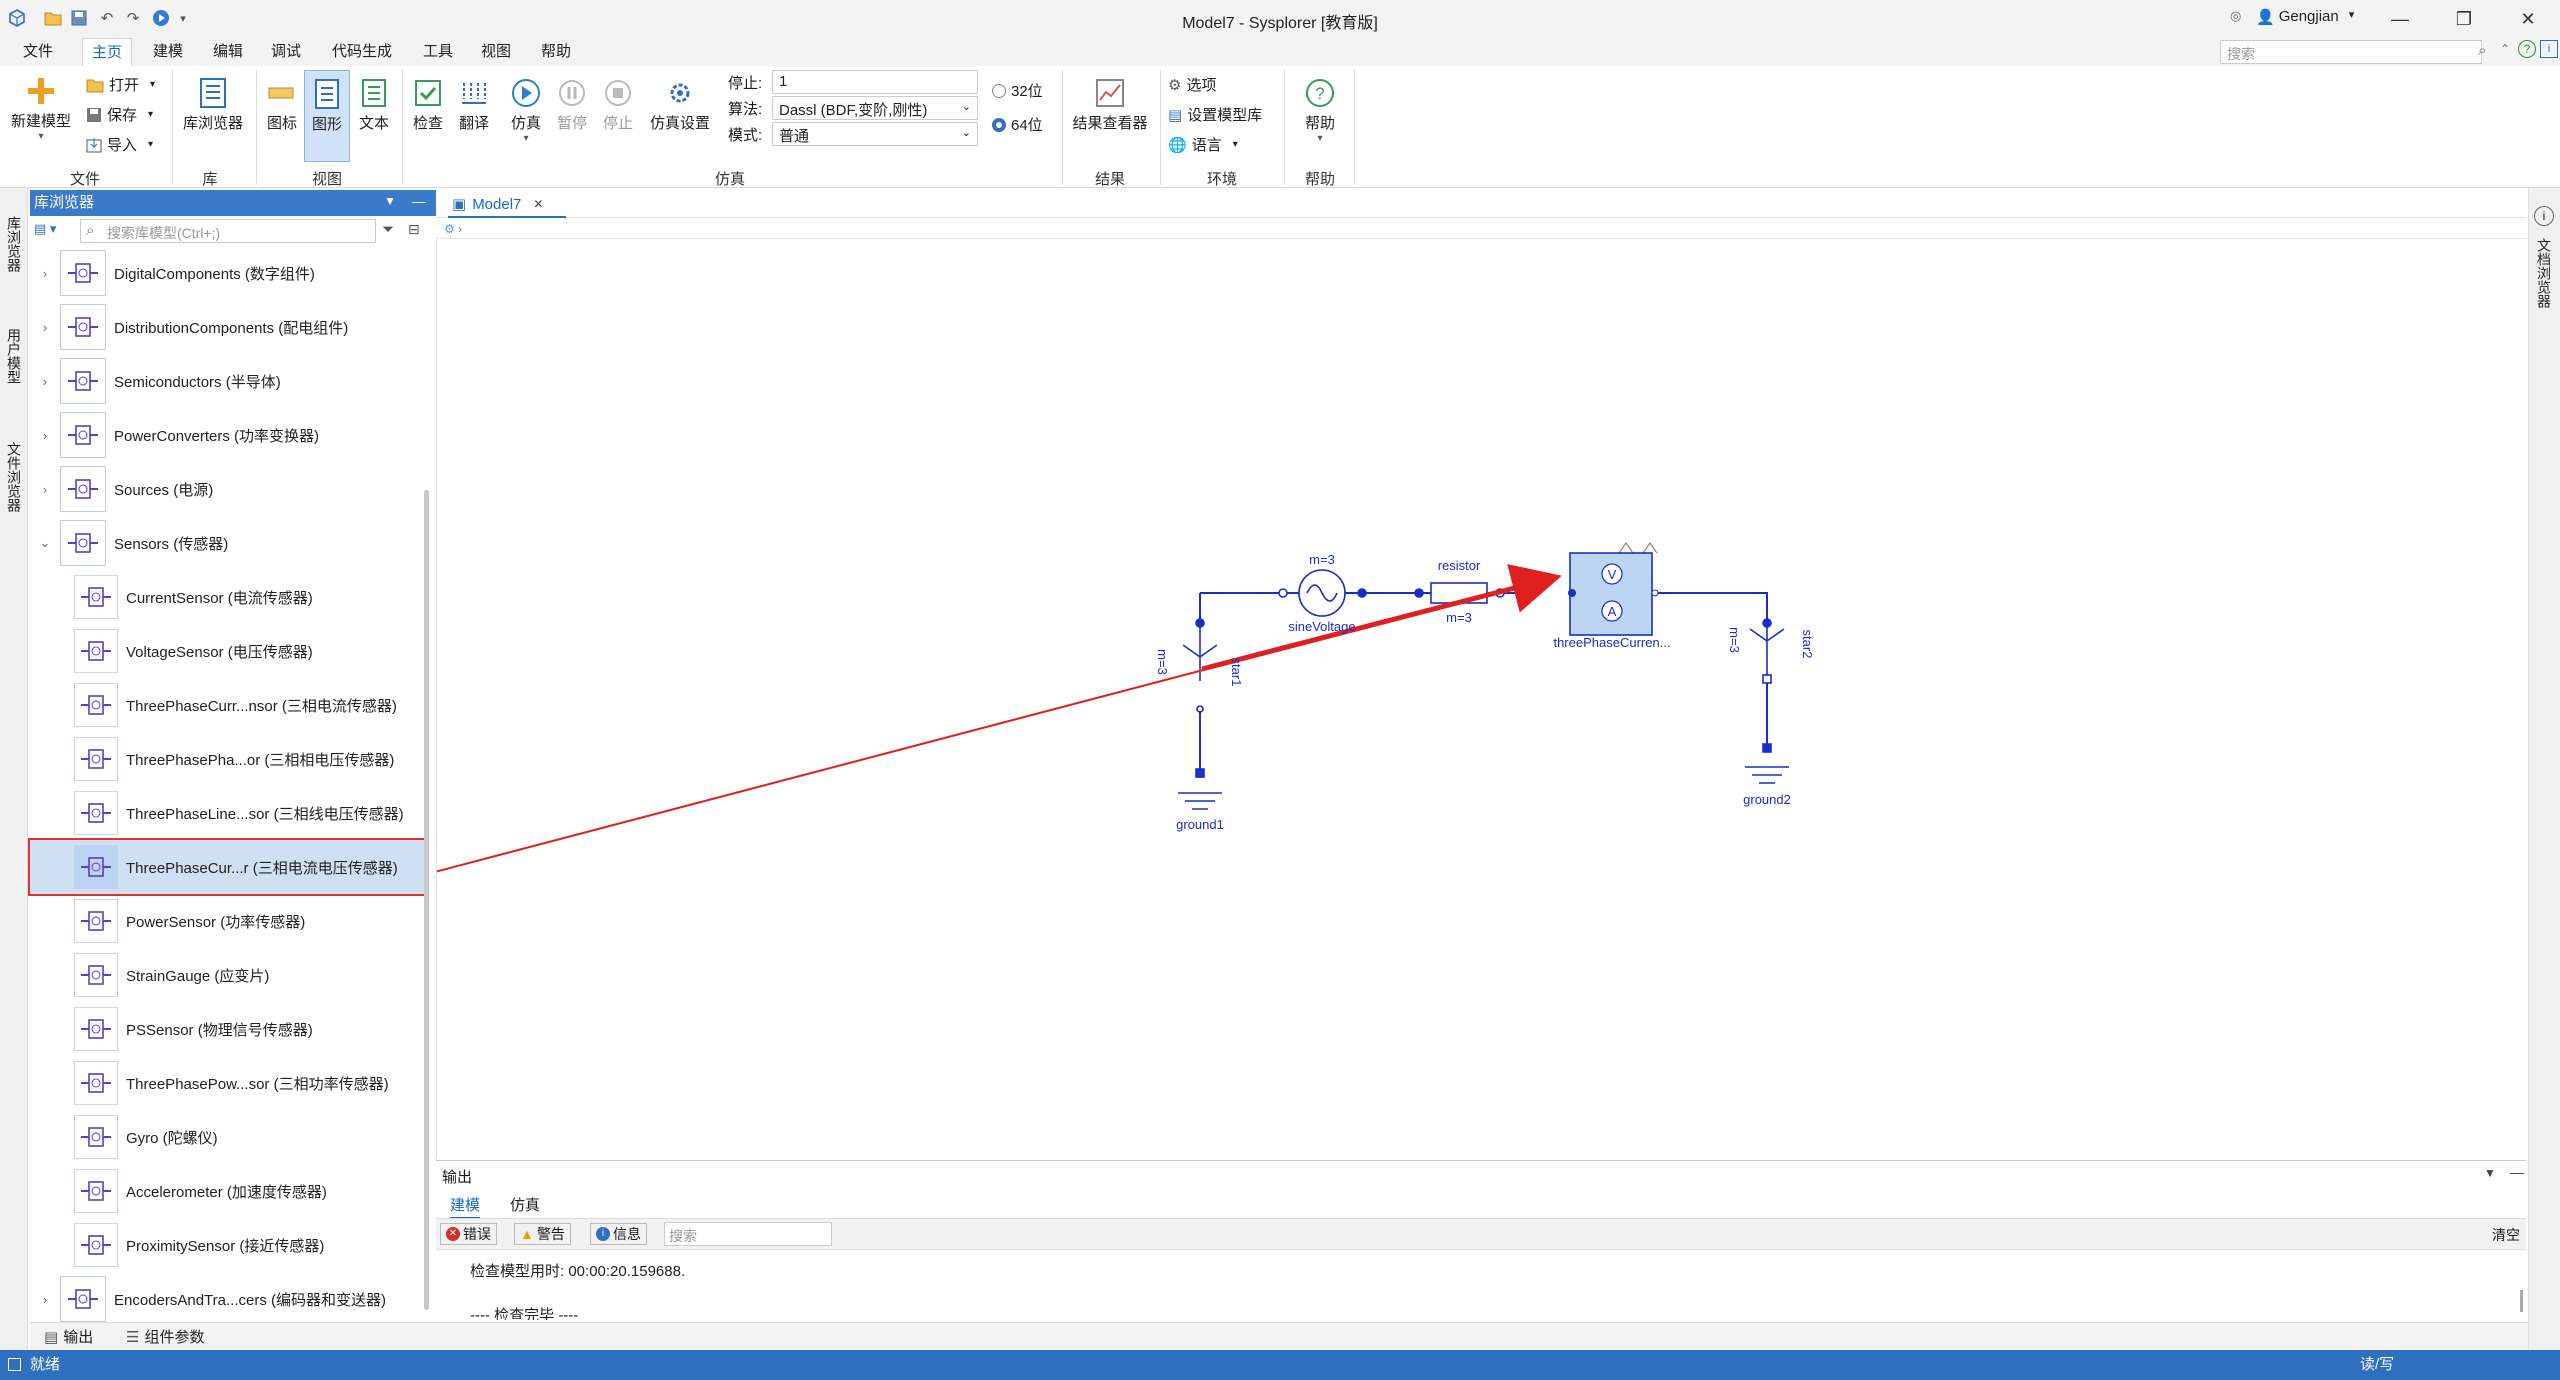 The height and width of the screenshot is (1380, 2560). I want to click on pause-button: 暂停, so click(572, 103).